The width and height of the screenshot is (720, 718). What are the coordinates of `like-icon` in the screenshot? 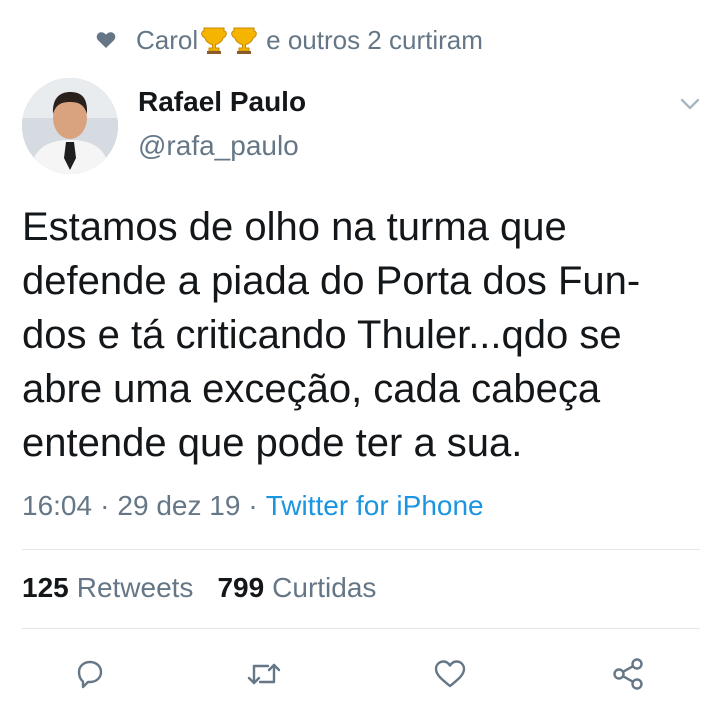 It's located at (450, 674).